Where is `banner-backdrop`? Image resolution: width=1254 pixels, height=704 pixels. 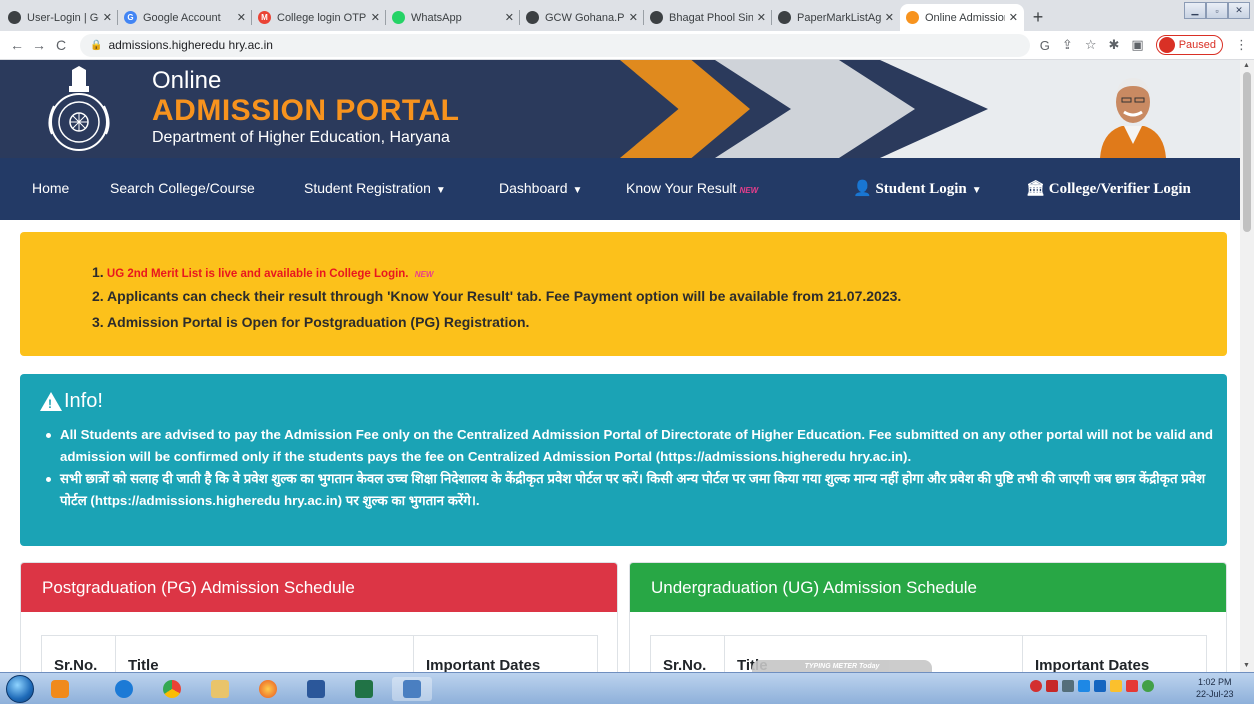 banner-backdrop is located at coordinates (1060, 109).